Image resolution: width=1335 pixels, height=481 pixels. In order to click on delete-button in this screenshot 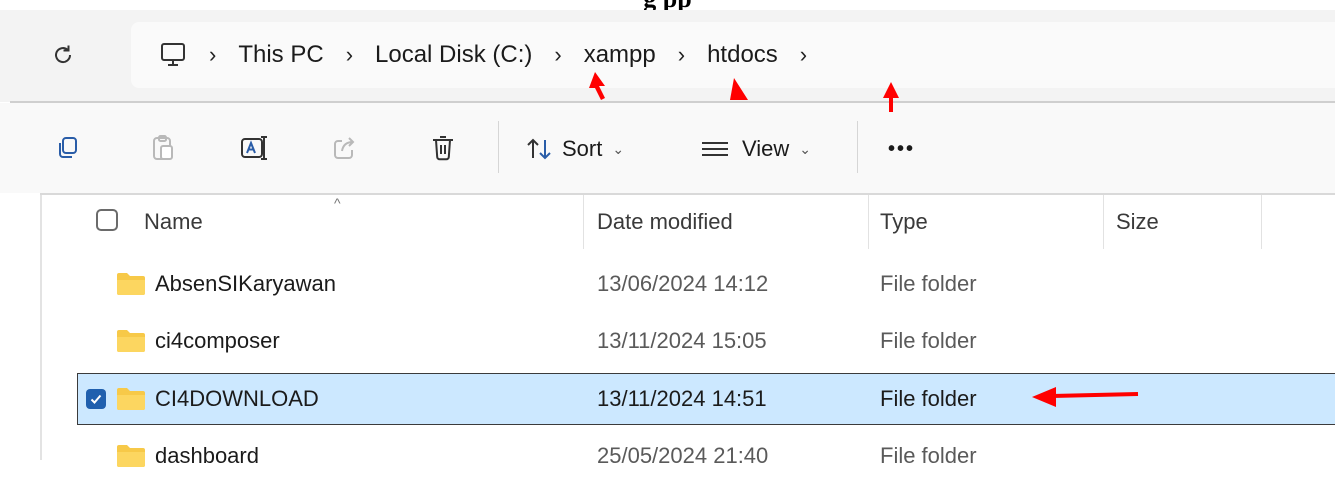, I will do `click(443, 148)`.